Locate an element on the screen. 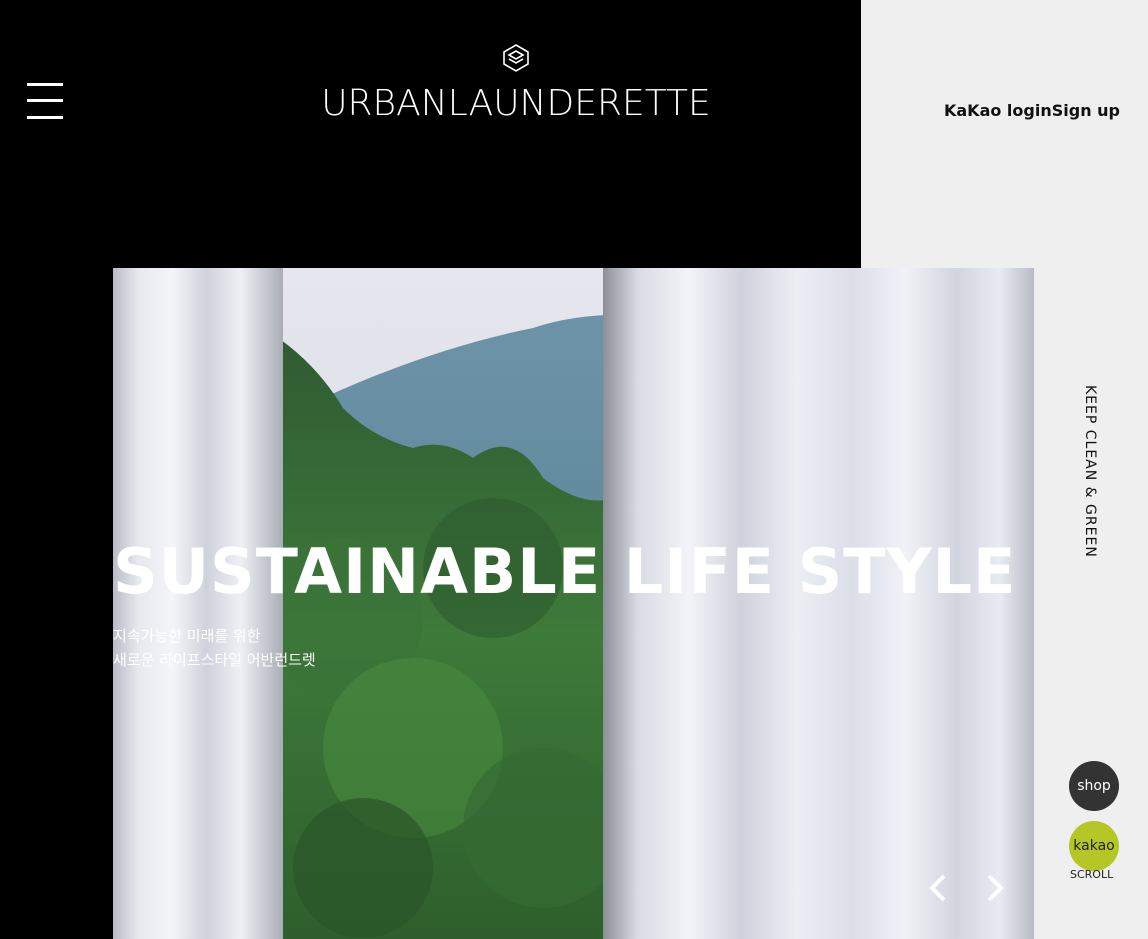  slider-next-button is located at coordinates (994, 888).